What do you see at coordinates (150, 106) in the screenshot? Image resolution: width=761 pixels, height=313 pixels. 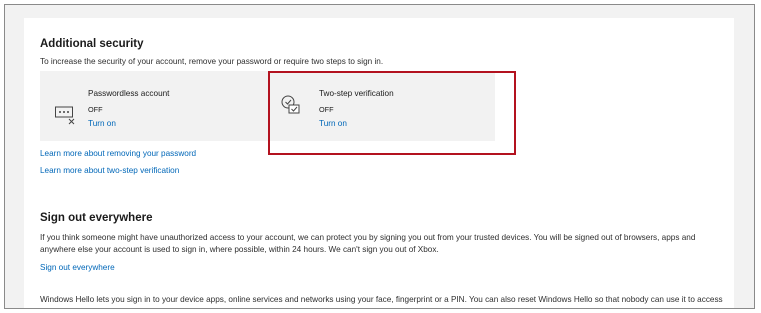 I see `passwordless-card: Passwordless account OFF Turn on` at bounding box center [150, 106].